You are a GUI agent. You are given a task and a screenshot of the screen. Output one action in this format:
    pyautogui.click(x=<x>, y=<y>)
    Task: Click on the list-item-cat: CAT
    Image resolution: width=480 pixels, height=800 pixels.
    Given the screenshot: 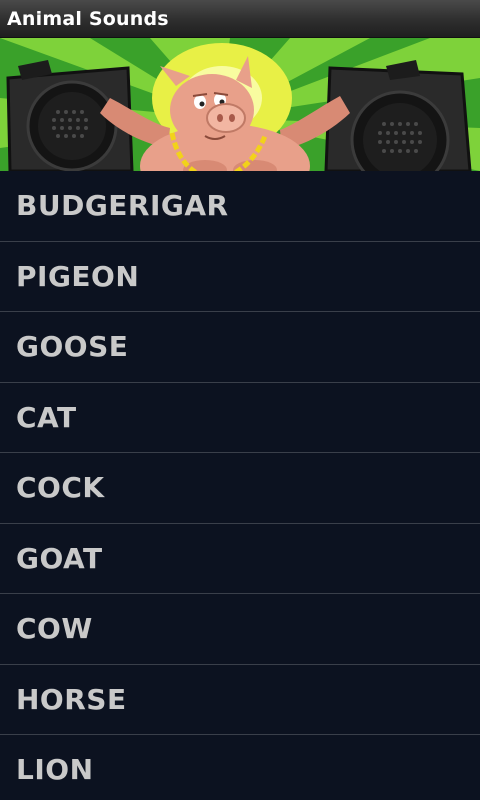 What is the action you would take?
    pyautogui.click(x=240, y=417)
    